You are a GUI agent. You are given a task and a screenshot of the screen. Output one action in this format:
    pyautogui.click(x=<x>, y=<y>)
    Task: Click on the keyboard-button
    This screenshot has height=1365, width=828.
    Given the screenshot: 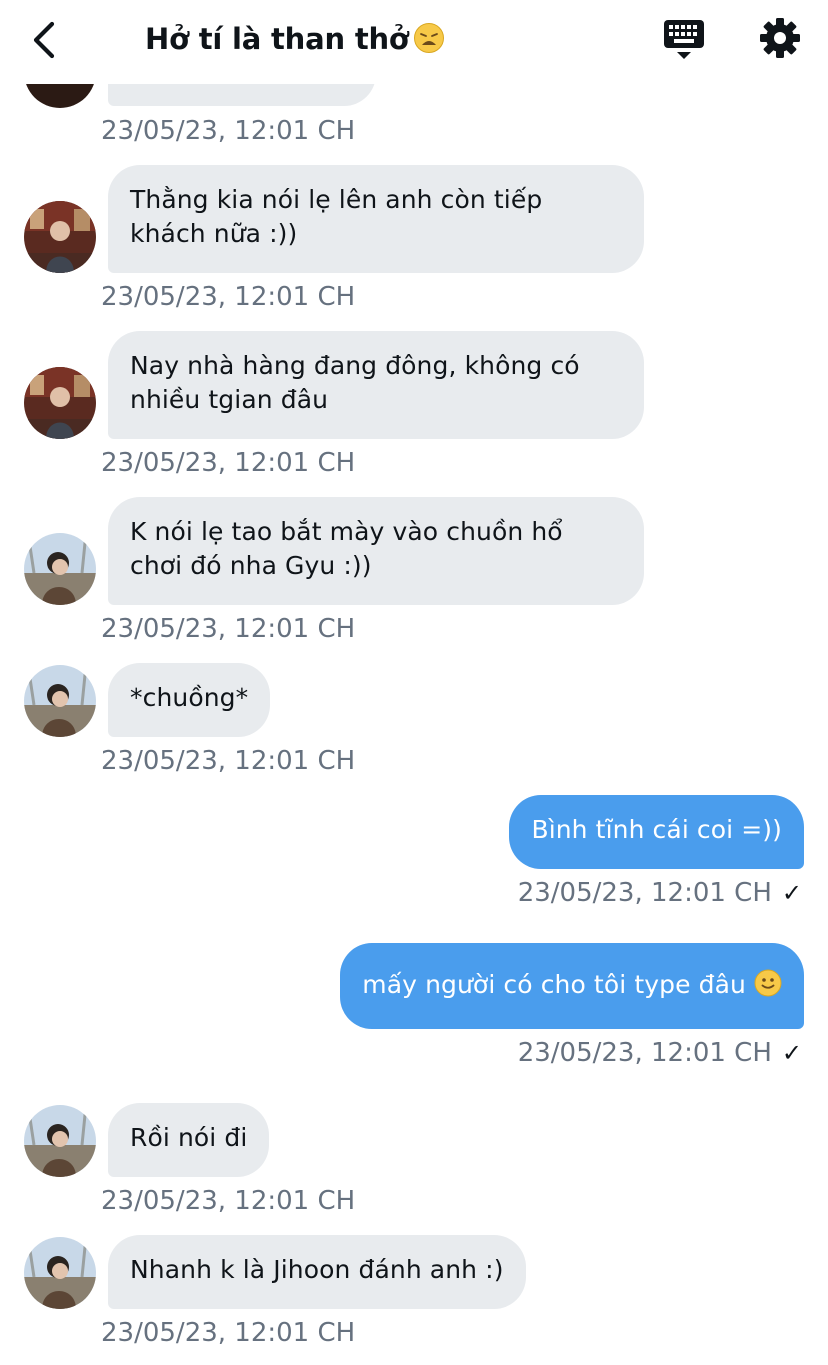 What is the action you would take?
    pyautogui.click(x=685, y=40)
    